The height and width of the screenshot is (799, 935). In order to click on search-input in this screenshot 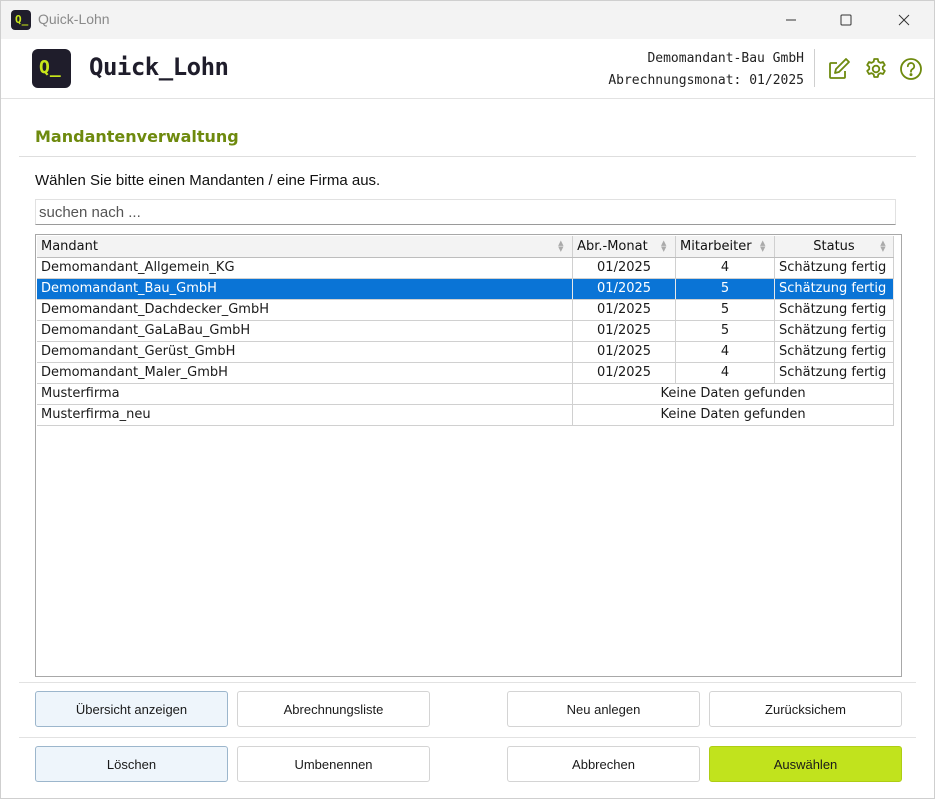, I will do `click(465, 212)`.